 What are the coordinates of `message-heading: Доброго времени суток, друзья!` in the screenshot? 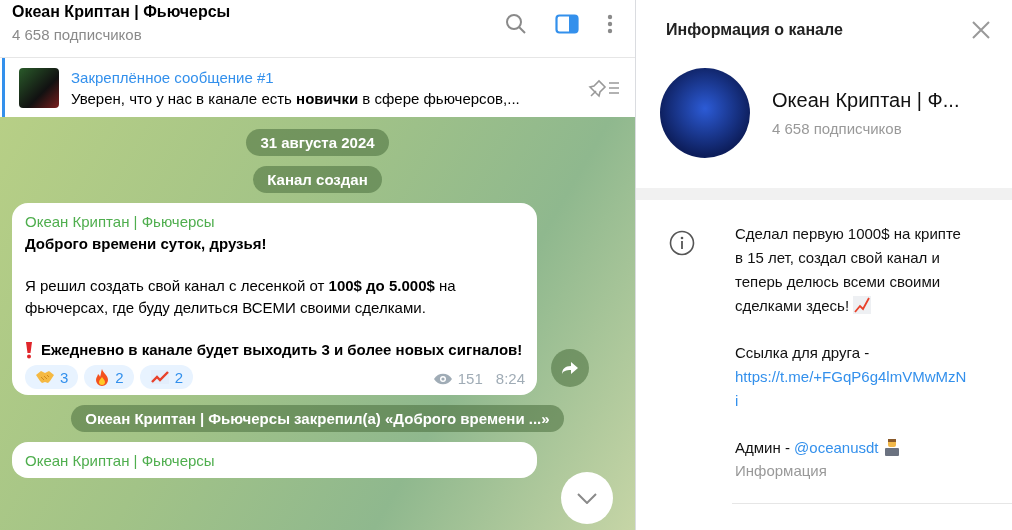 It's located at (146, 244).